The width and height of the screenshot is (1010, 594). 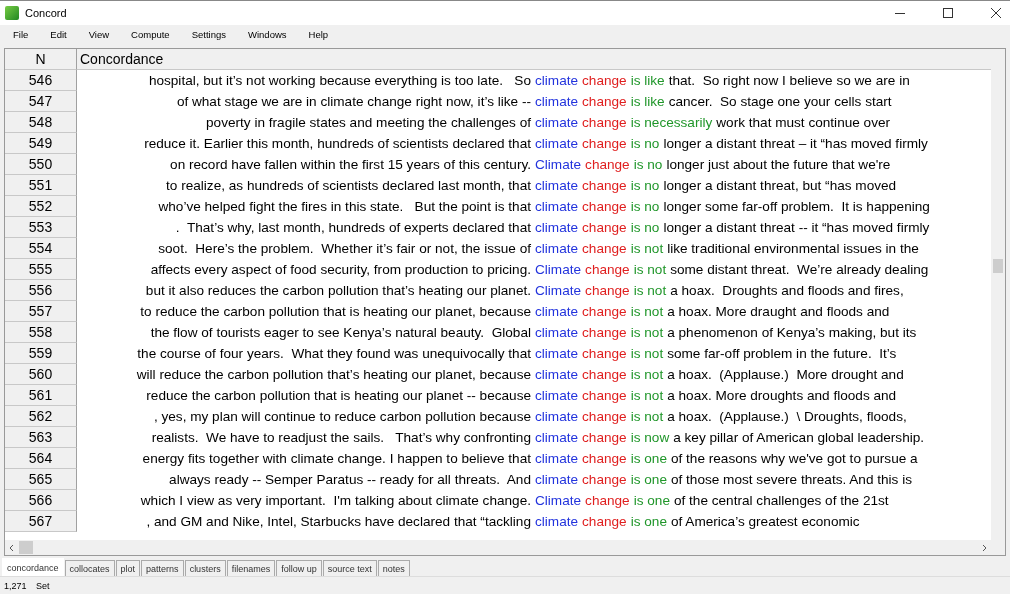 What do you see at coordinates (89, 568) in the screenshot?
I see `tab: collocates` at bounding box center [89, 568].